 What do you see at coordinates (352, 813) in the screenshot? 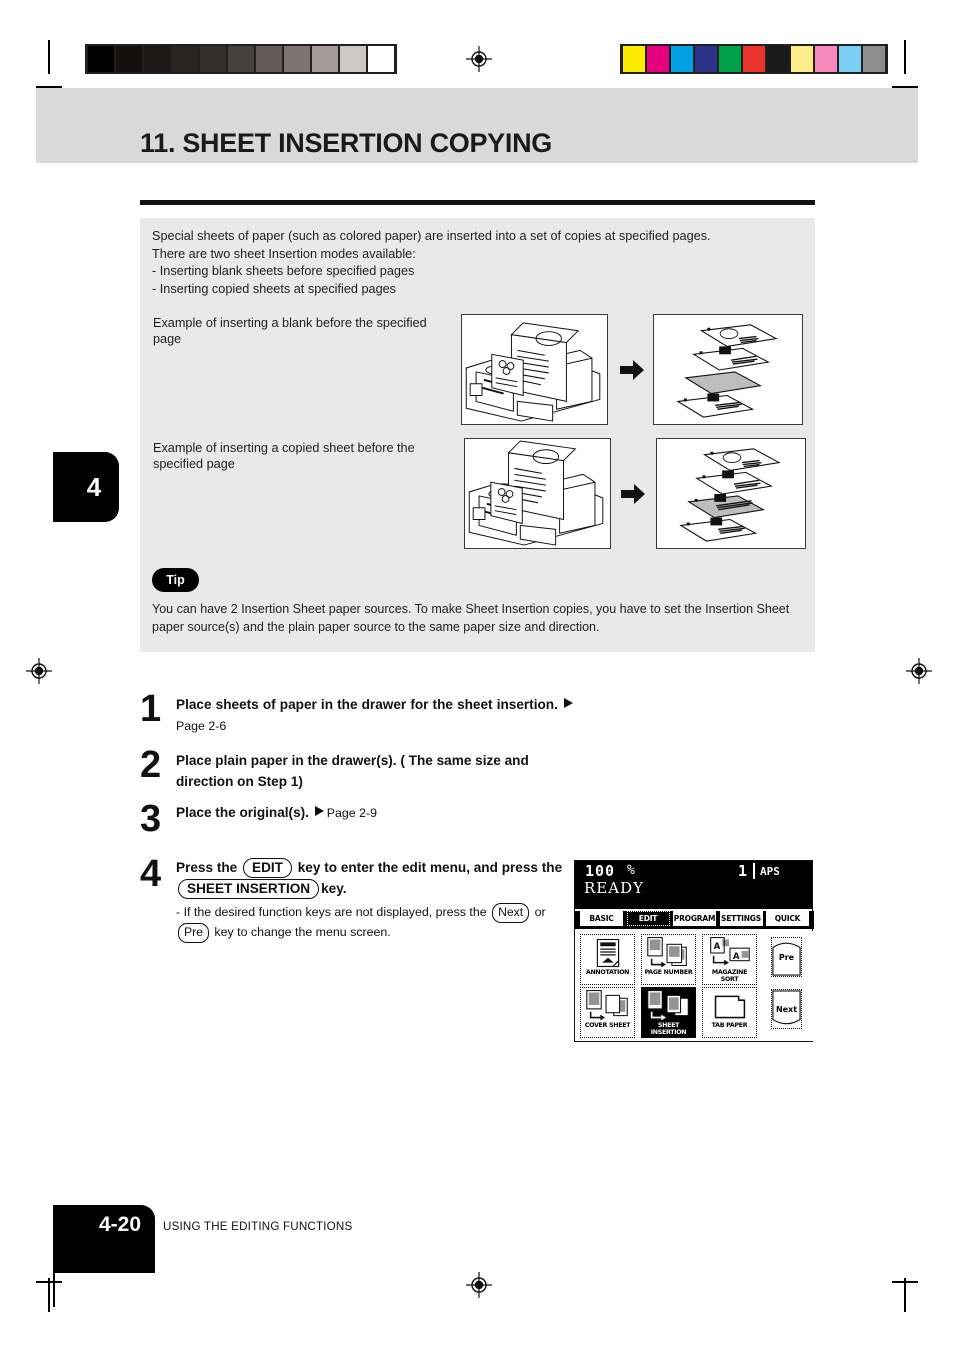
I see `step-3-page-ref: Page 2-9` at bounding box center [352, 813].